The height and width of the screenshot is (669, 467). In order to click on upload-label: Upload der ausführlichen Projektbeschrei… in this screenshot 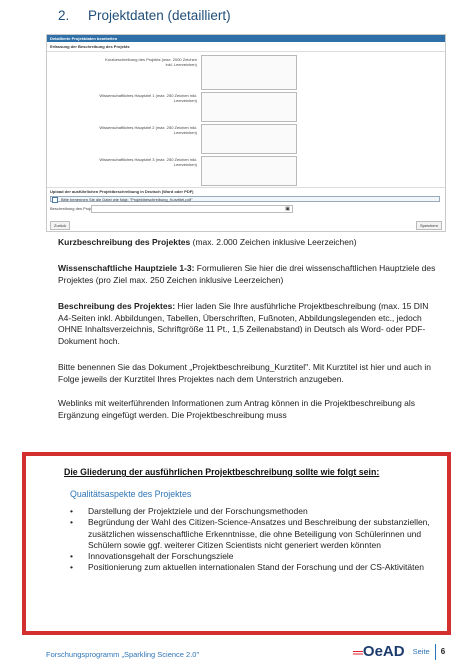, I will do `click(122, 191)`.